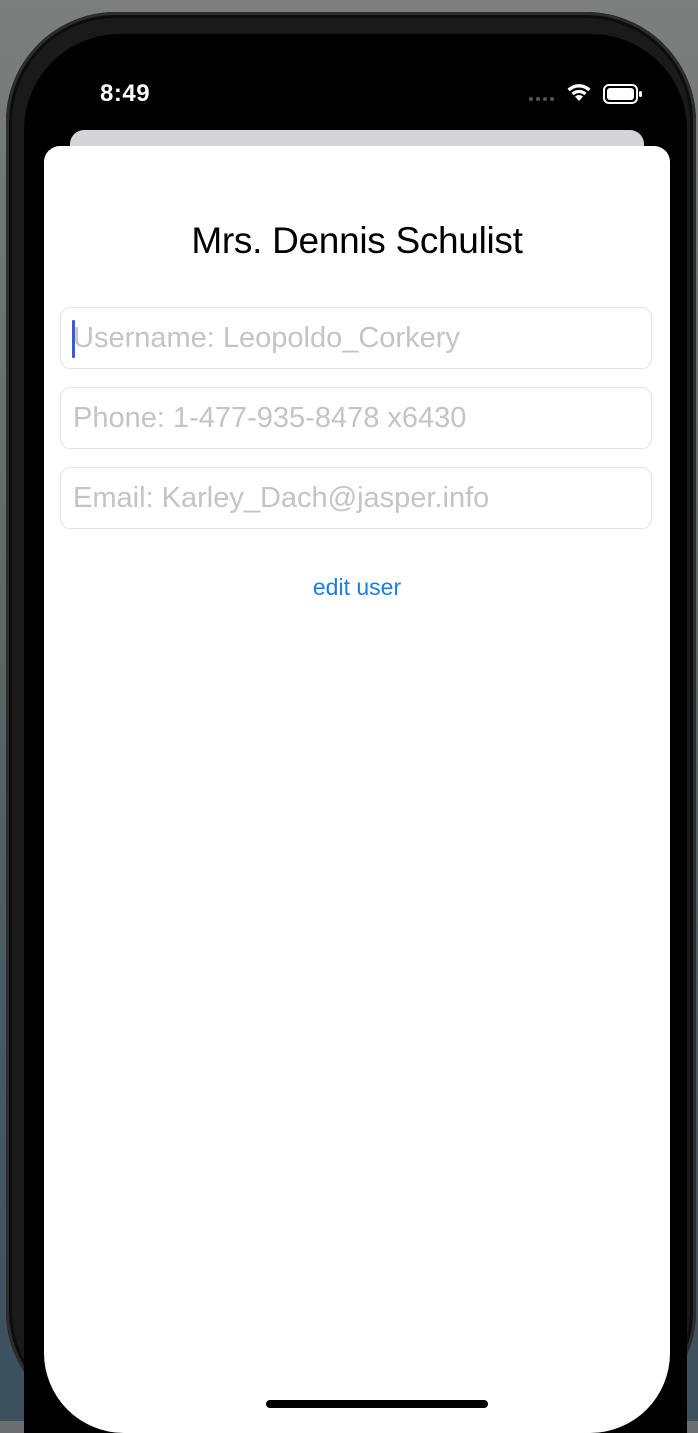  I want to click on username-input, so click(353, 338).